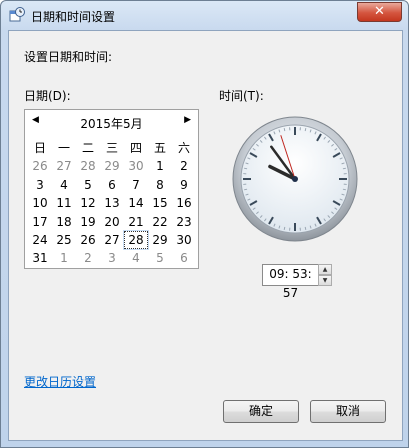 The width and height of the screenshot is (409, 448). What do you see at coordinates (64, 166) in the screenshot?
I see `calendar-day-outside: 27` at bounding box center [64, 166].